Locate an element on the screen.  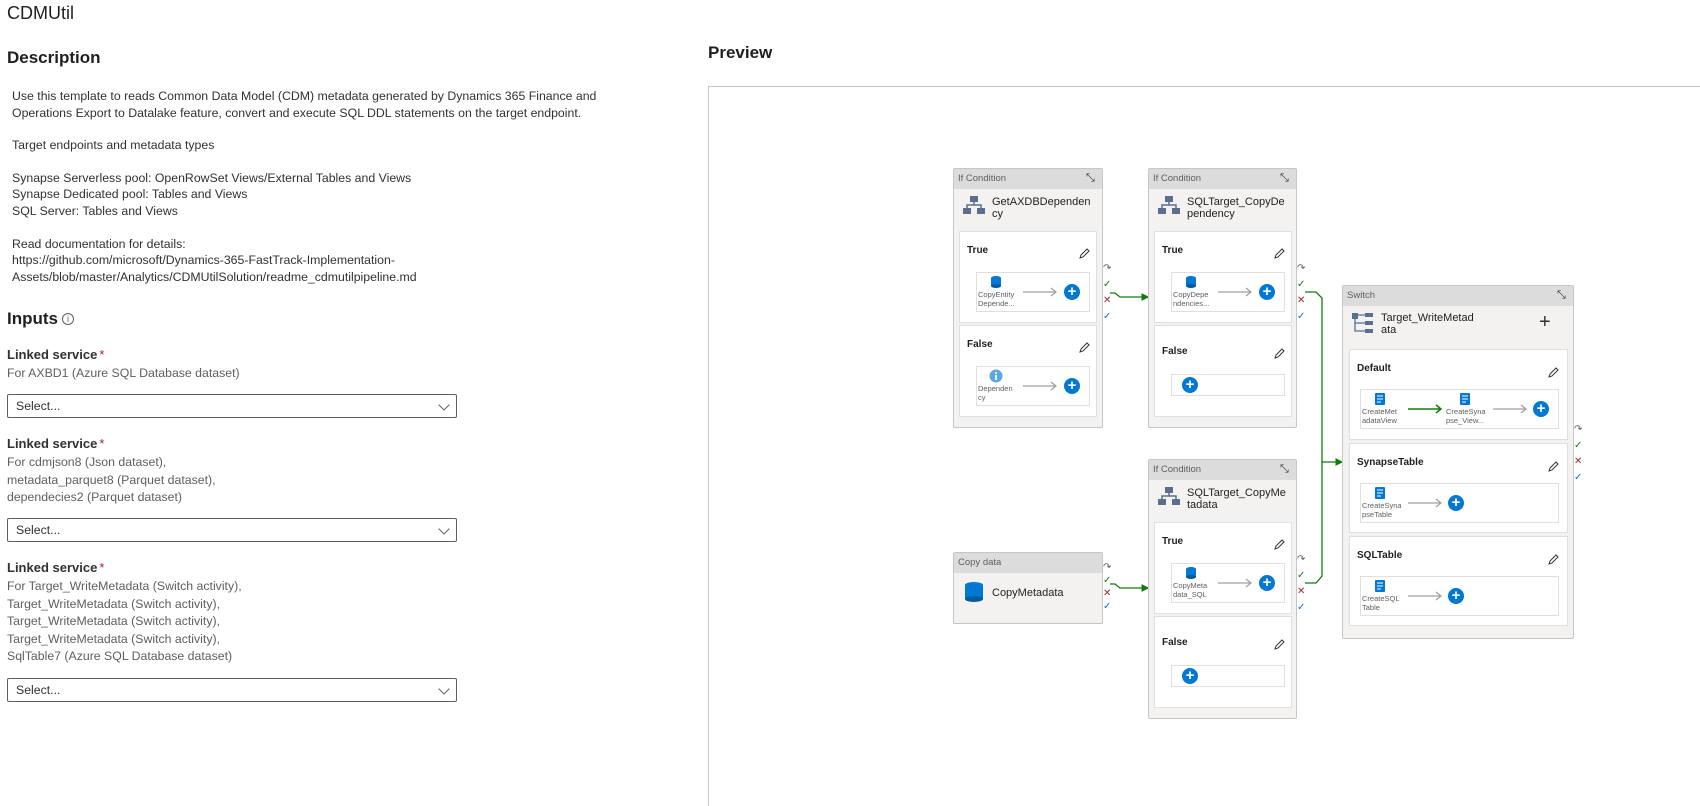
node-title: CopyMetadata is located at coordinates (1028, 593).